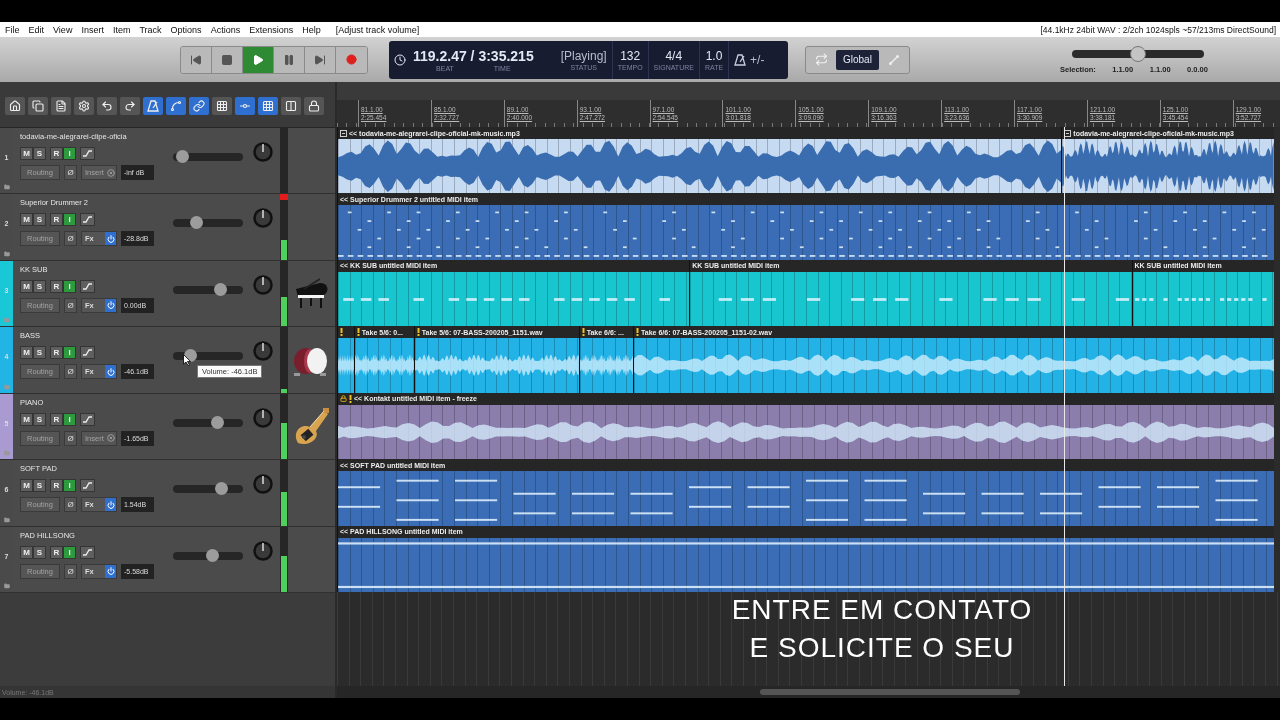 The image size is (1280, 720). What do you see at coordinates (36, 29) in the screenshot?
I see `menu-item: Edit` at bounding box center [36, 29].